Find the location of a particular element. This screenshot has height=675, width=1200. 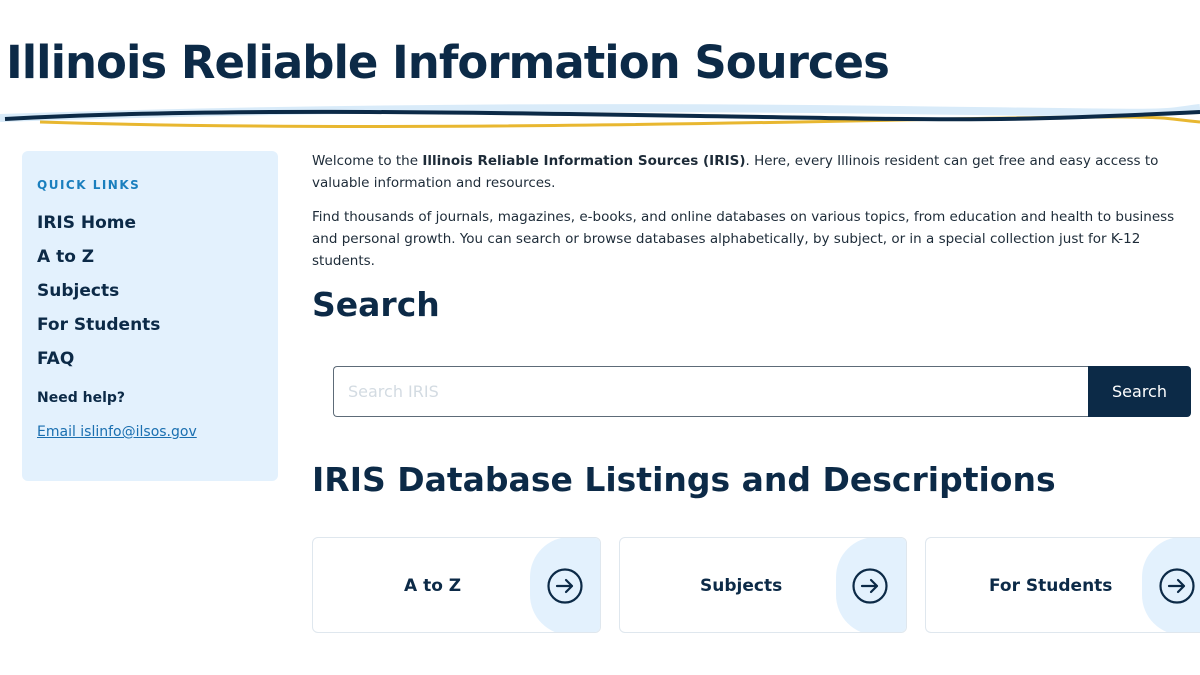

card-subjects: Subjects is located at coordinates (763, 585).